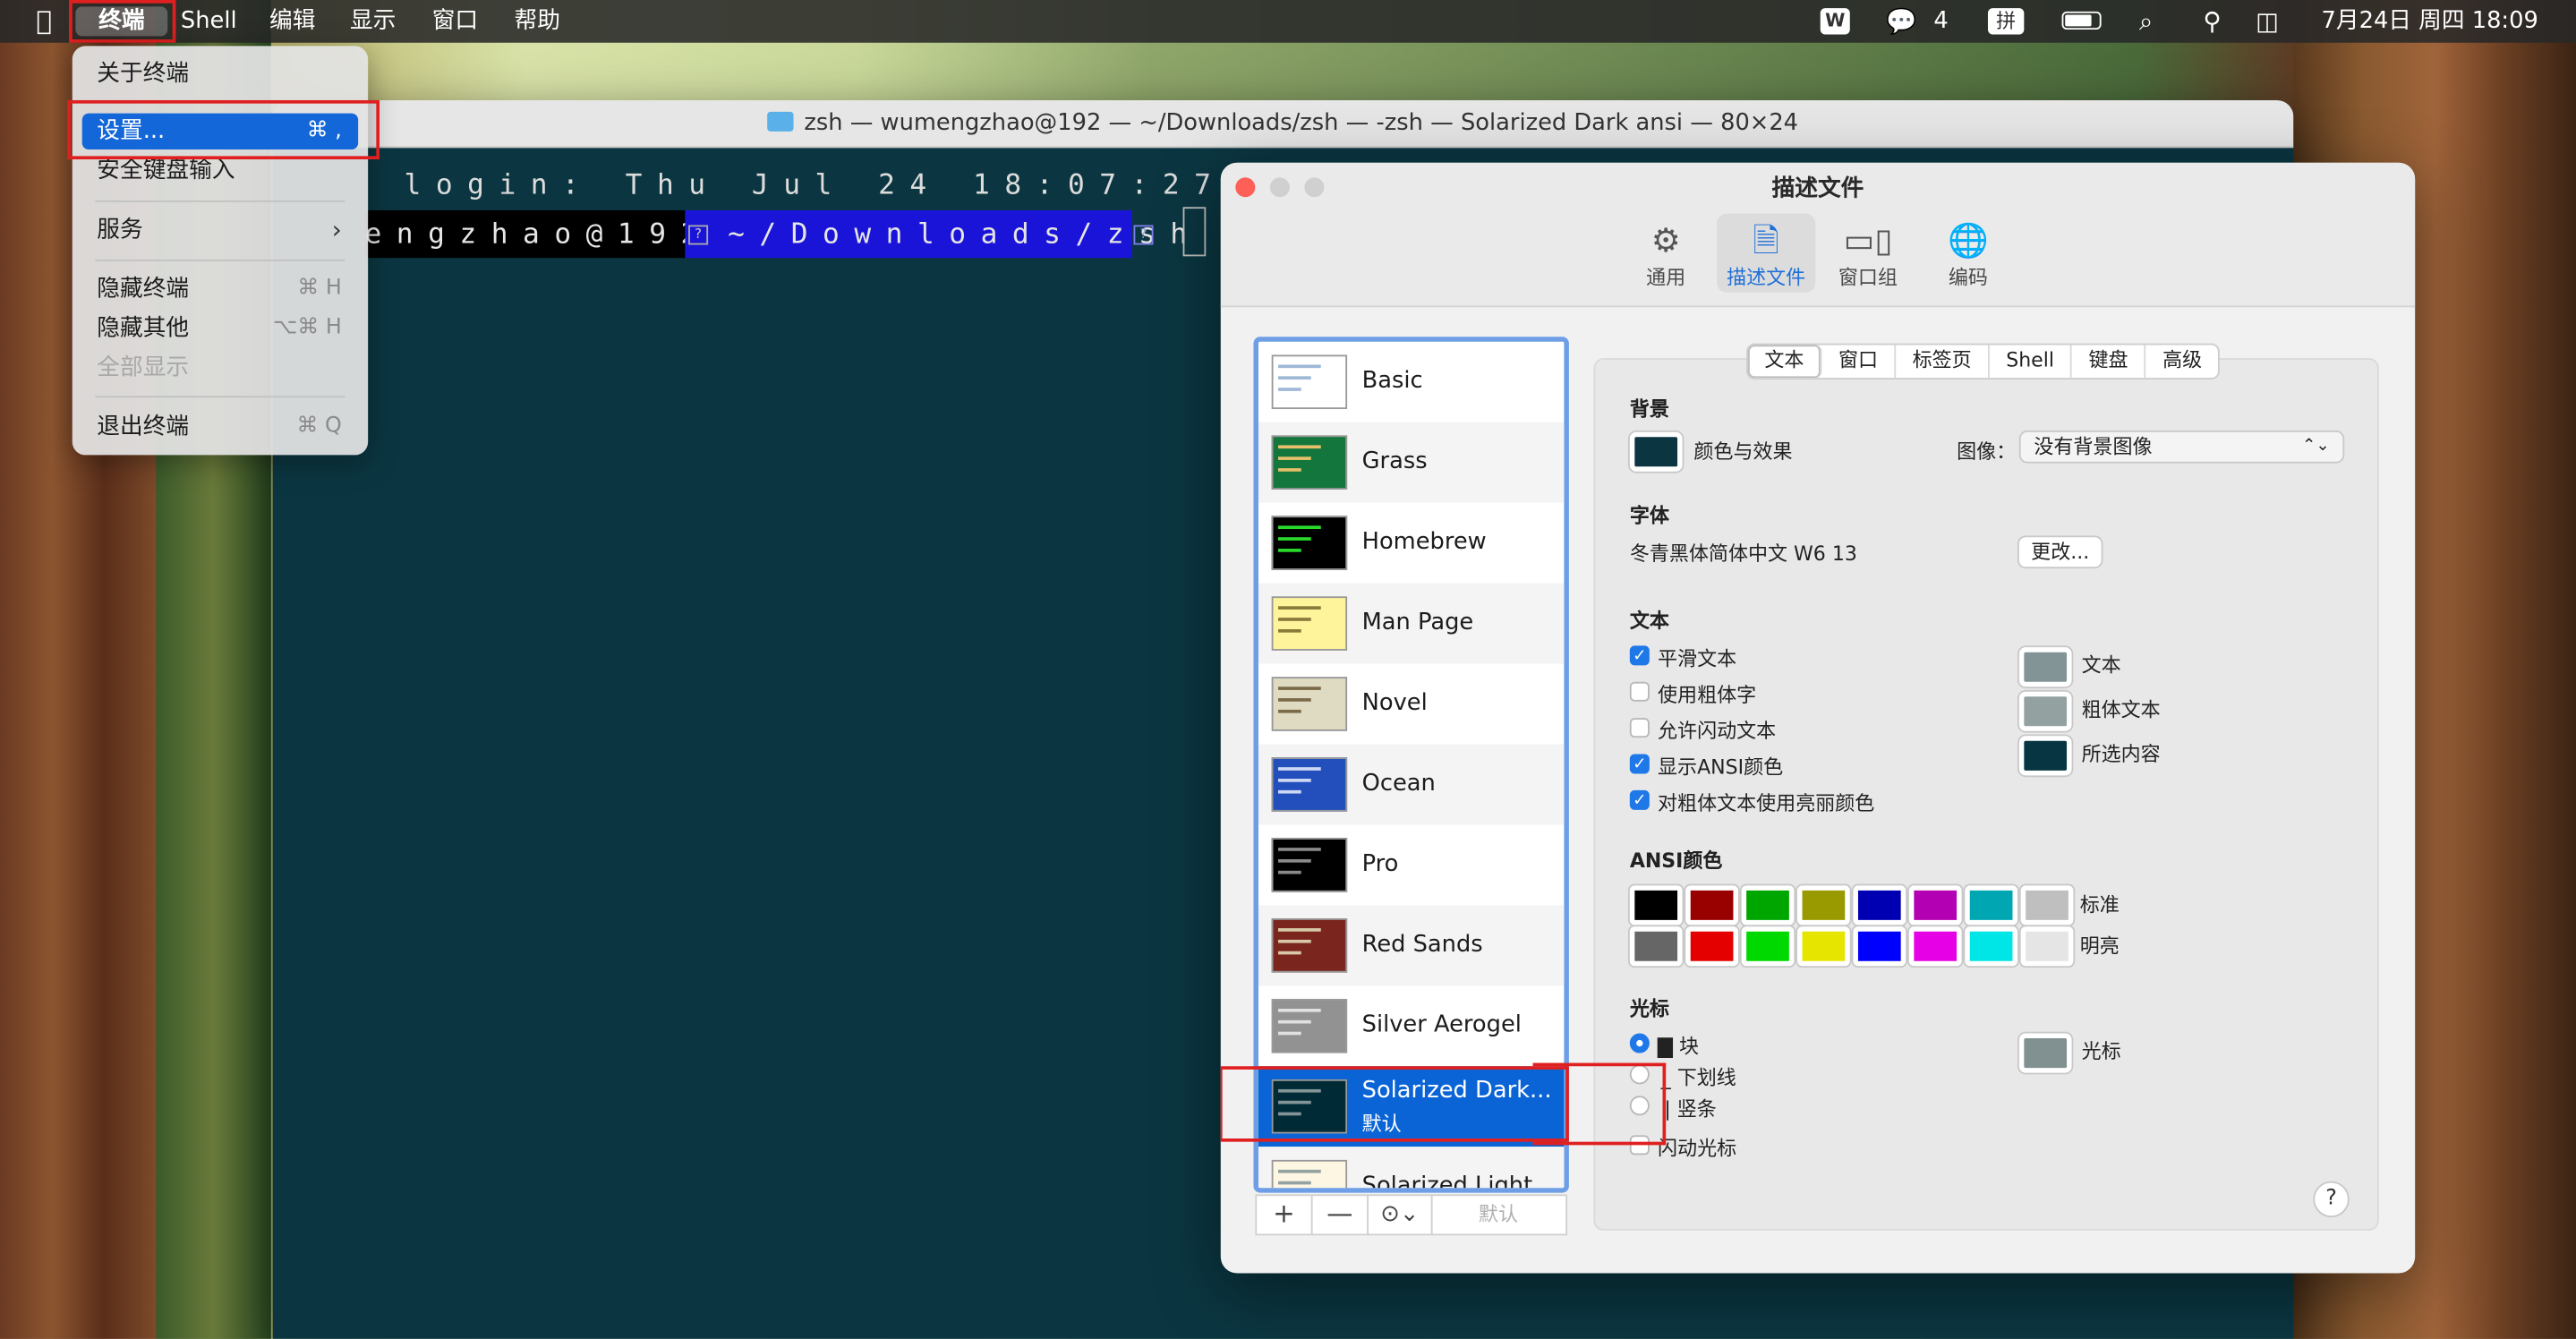  I want to click on segment-keyboard: 键盘, so click(2109, 362).